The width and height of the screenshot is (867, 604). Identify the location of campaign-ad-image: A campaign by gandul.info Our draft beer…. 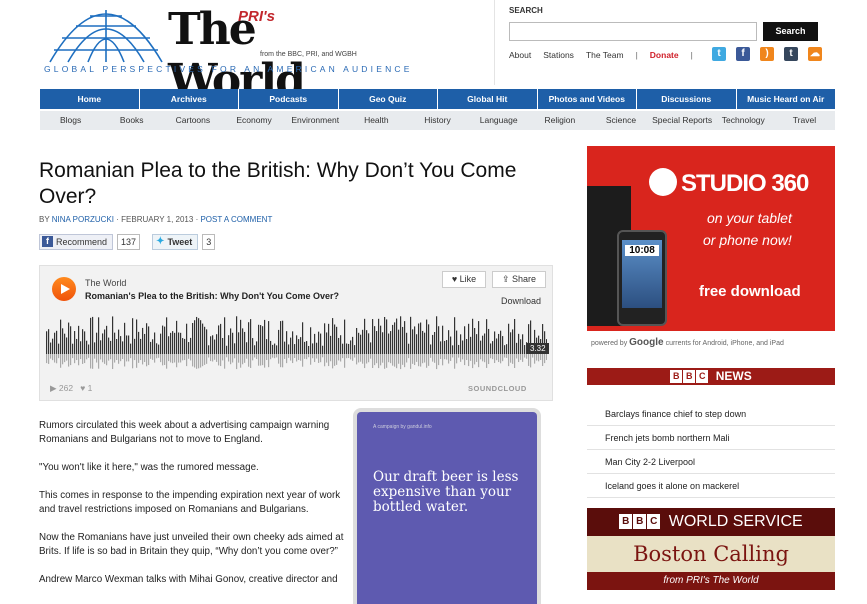
(447, 508).